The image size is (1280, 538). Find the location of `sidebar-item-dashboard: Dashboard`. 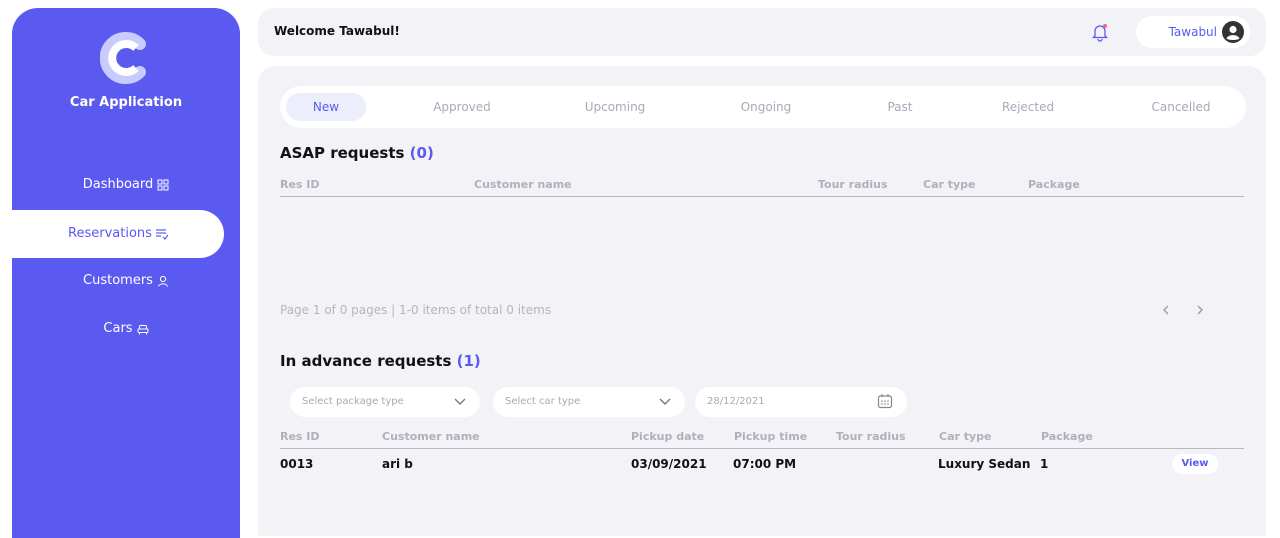

sidebar-item-dashboard: Dashboard is located at coordinates (126, 185).